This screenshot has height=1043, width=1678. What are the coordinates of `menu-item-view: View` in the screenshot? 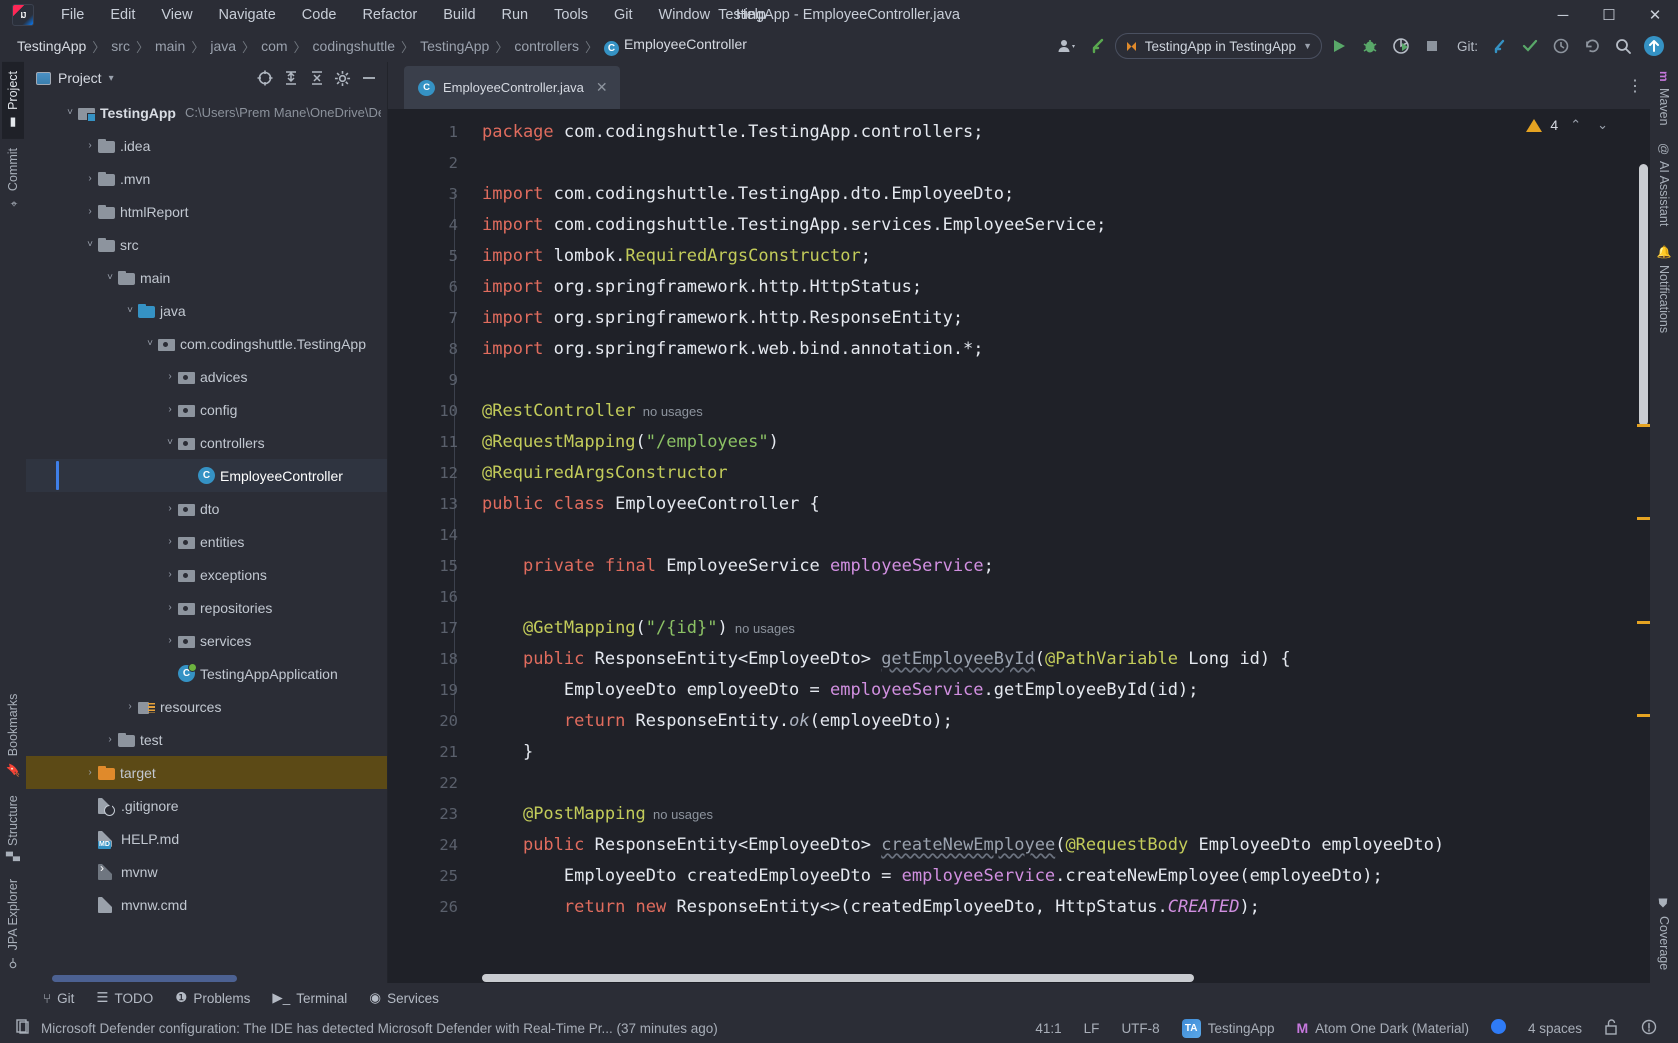 It's located at (176, 15).